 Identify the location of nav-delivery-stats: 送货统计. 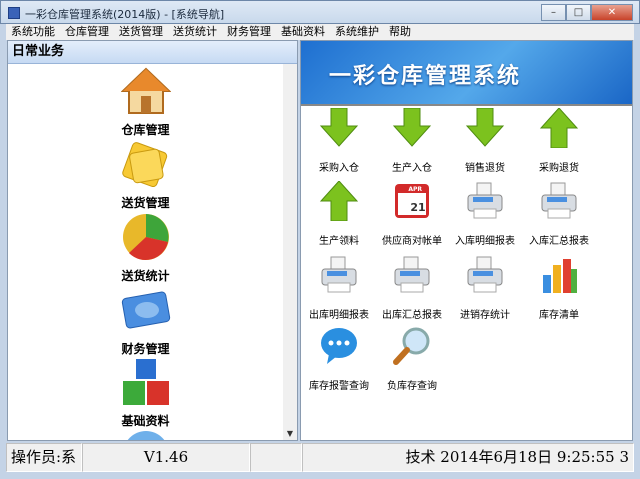
(145, 248).